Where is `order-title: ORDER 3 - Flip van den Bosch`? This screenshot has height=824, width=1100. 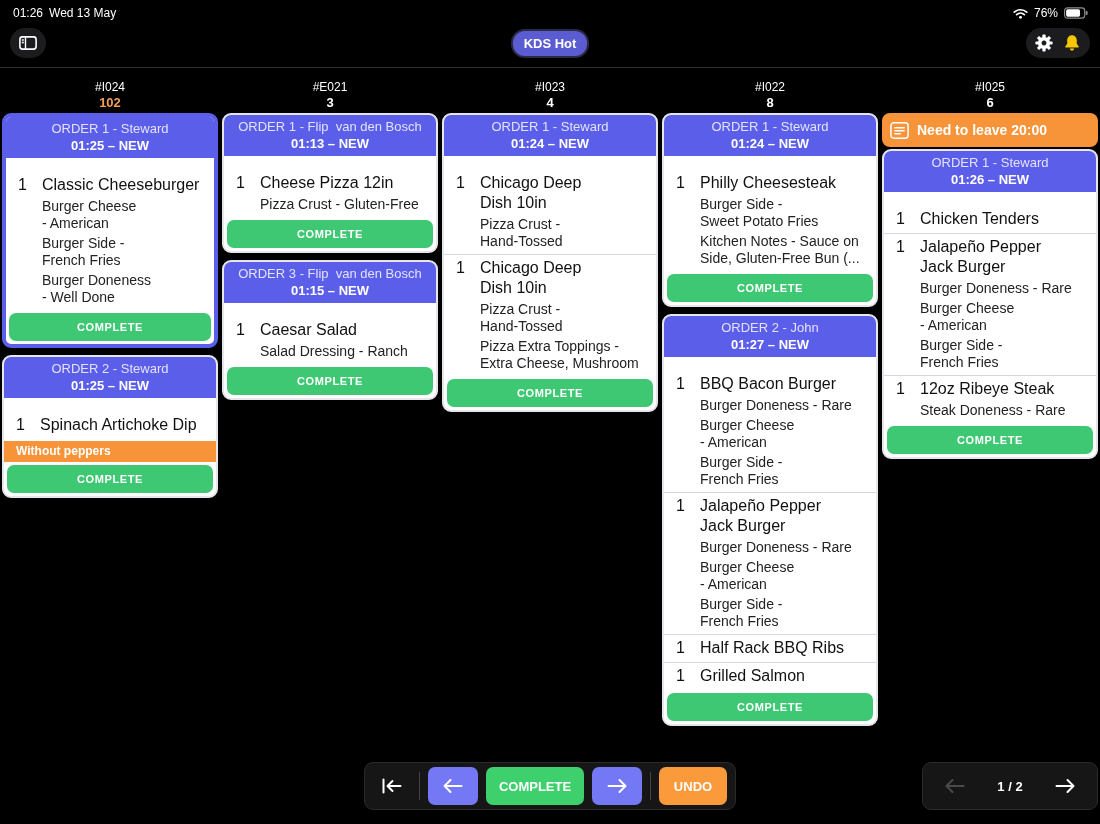 order-title: ORDER 3 - Flip van den Bosch is located at coordinates (330, 273).